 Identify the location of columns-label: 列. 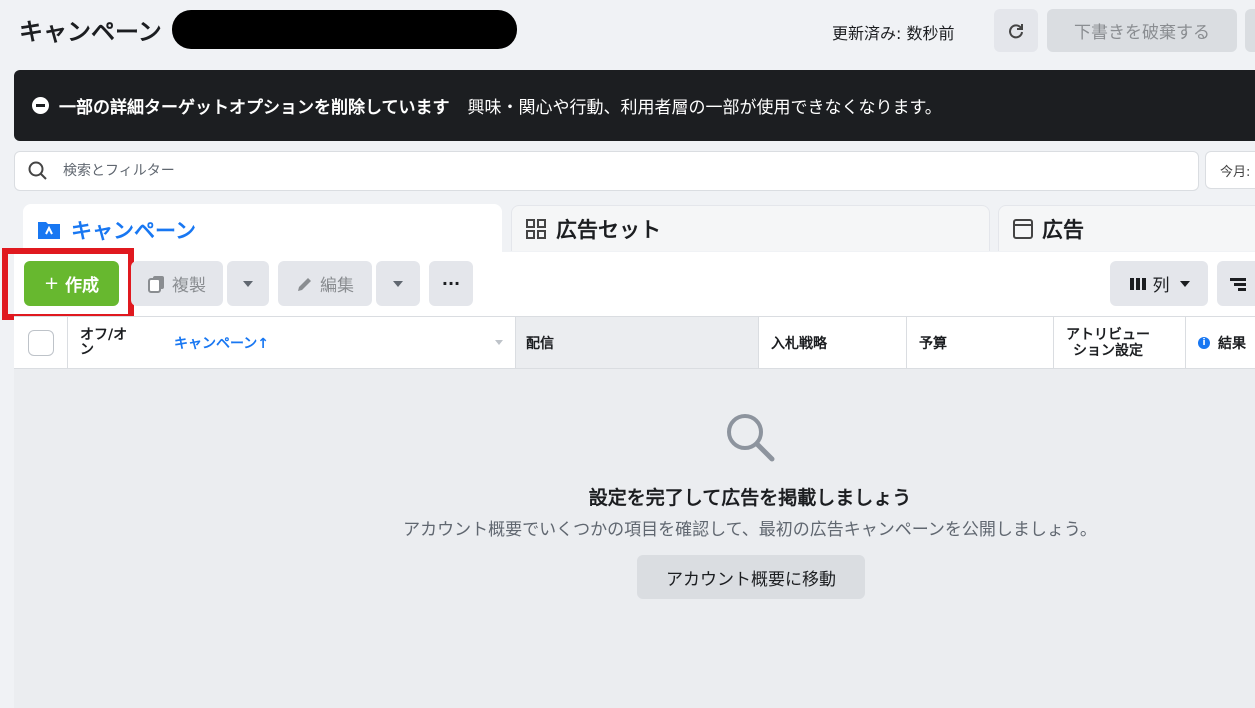
(1161, 286).